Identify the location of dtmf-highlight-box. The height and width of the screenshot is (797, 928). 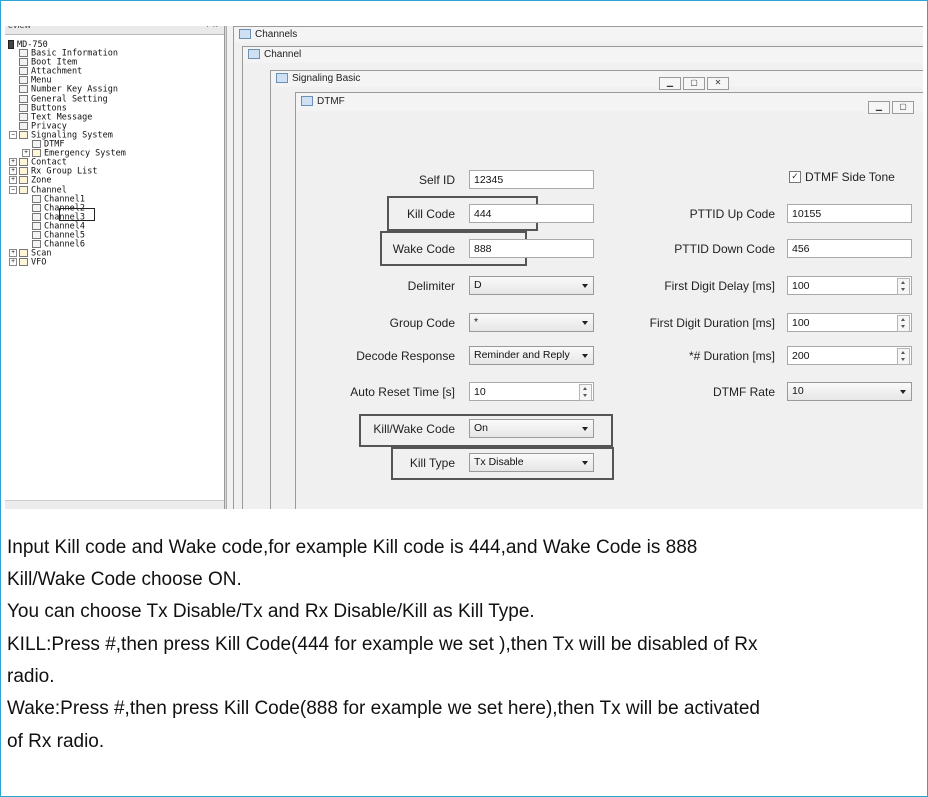
(77, 214).